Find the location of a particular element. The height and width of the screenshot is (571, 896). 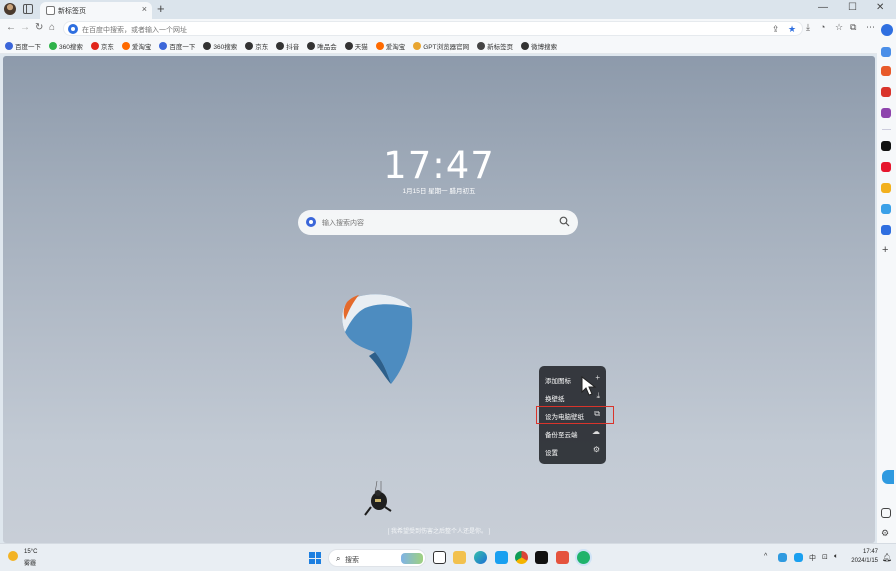

menu-item-settings: 设置 ⚙ is located at coordinates (572, 451).